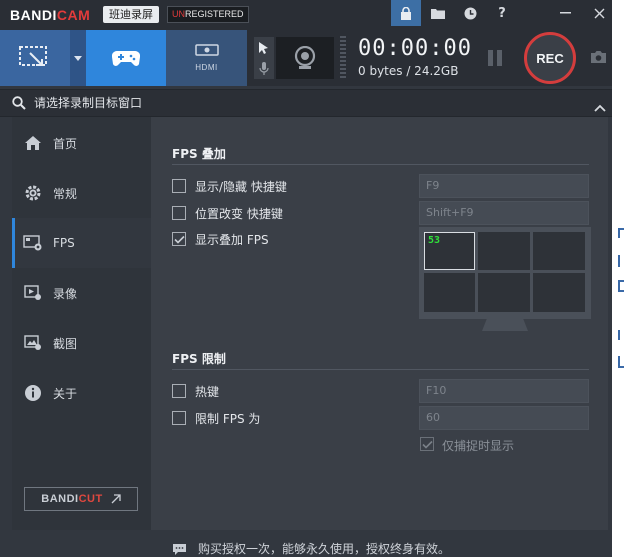 This screenshot has height=560, width=627. Describe the element at coordinates (81, 143) in the screenshot. I see `sidebar-item-home: 首页` at that location.